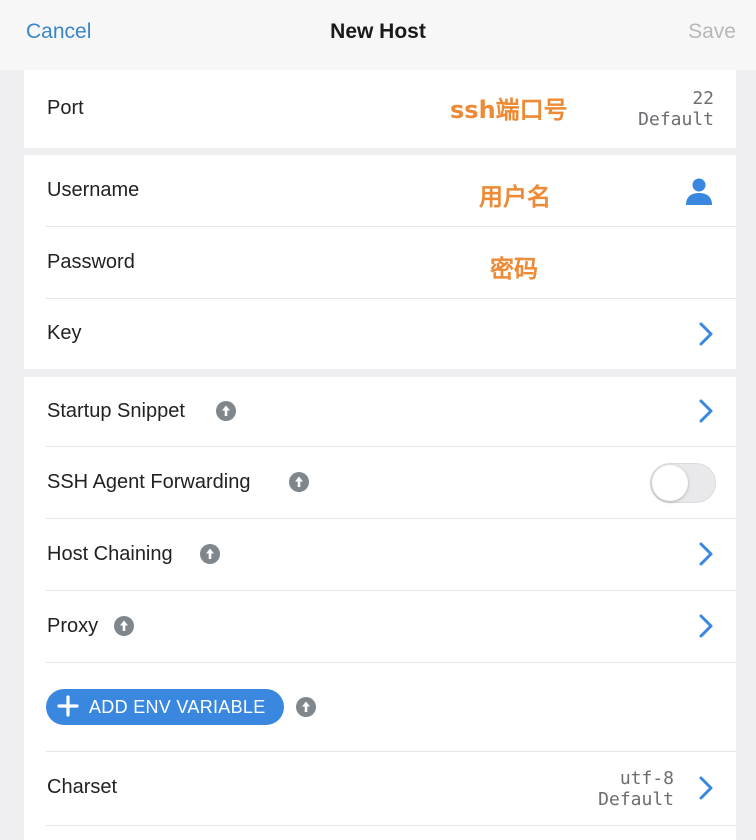 This screenshot has width=756, height=840. I want to click on ssh-agent-forwarding-toggle, so click(683, 483).